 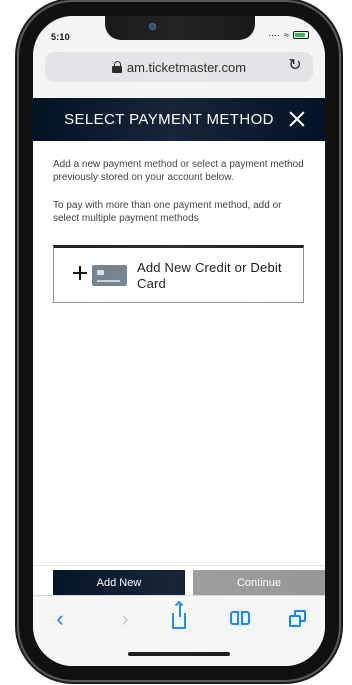 What do you see at coordinates (186, 67) in the screenshot?
I see `address-text: am.ticketmaster.com` at bounding box center [186, 67].